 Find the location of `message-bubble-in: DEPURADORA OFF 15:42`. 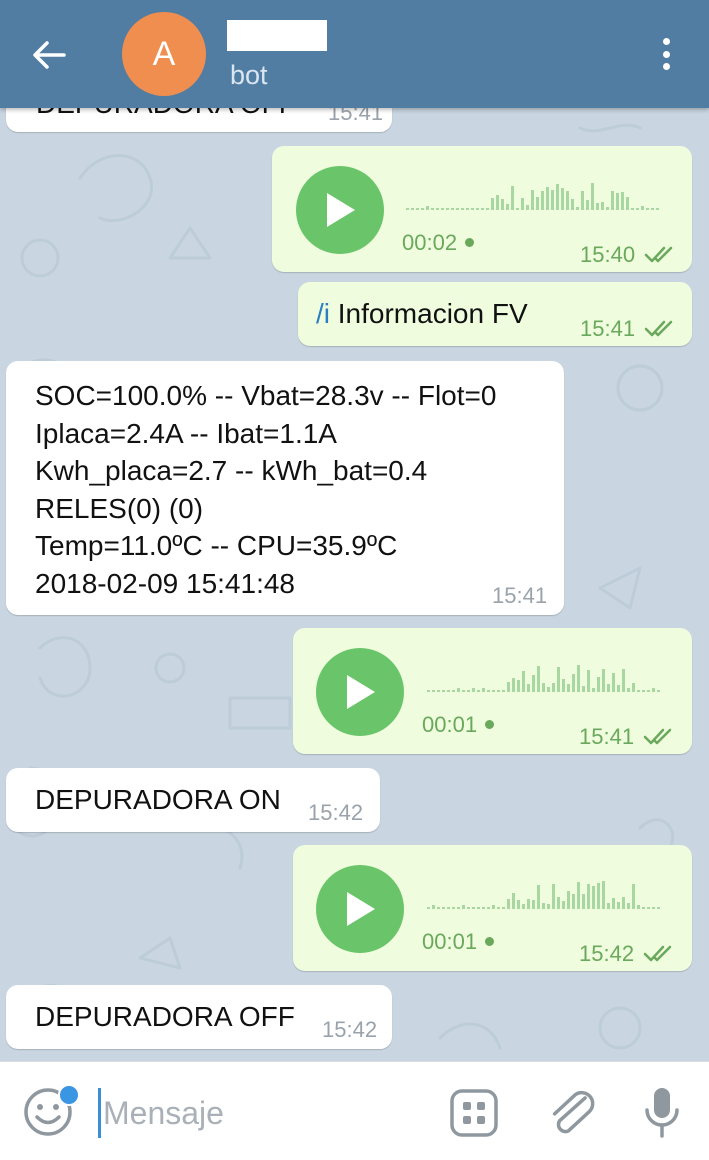

message-bubble-in: DEPURADORA OFF 15:42 is located at coordinates (199, 1017).